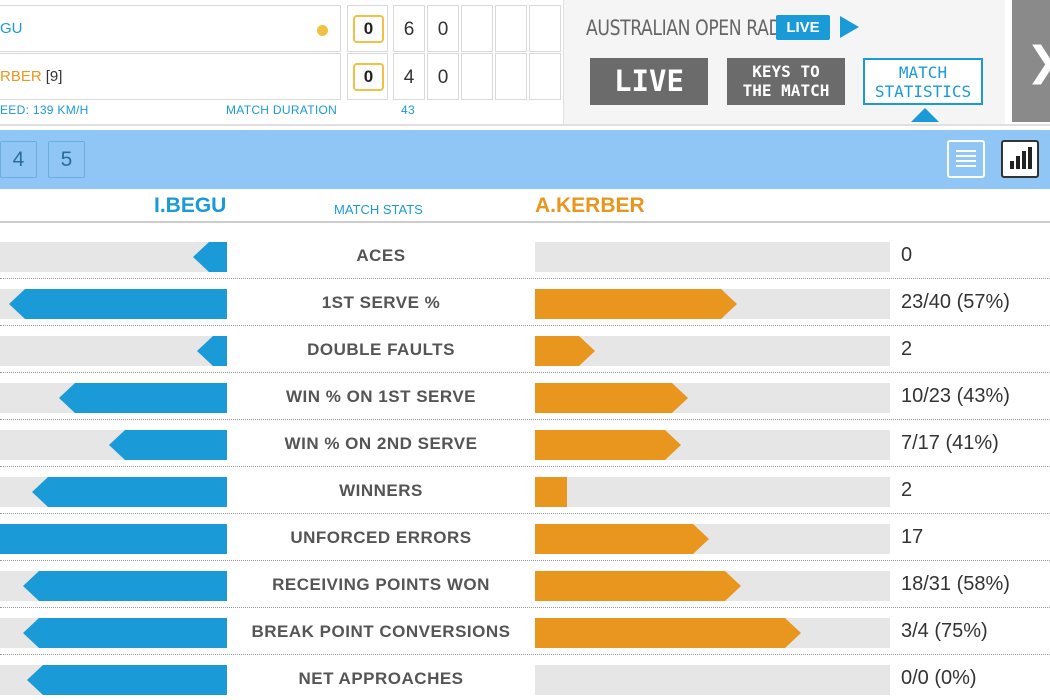  Describe the element at coordinates (381, 443) in the screenshot. I see `stat-label: WIN % ON 2ND SERVE` at that location.